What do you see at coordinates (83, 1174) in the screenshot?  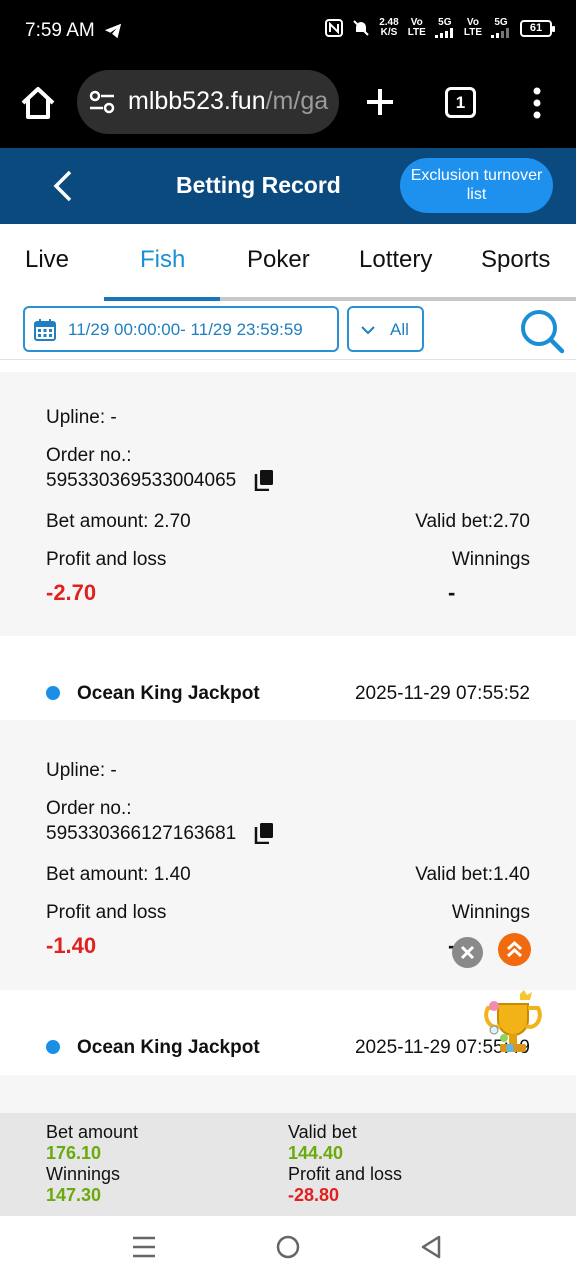 I see `summary-winnings-label: Winnings` at bounding box center [83, 1174].